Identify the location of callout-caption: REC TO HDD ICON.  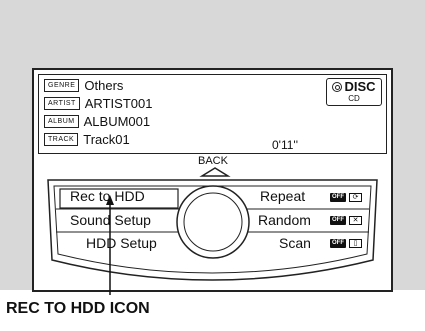
(78, 308).